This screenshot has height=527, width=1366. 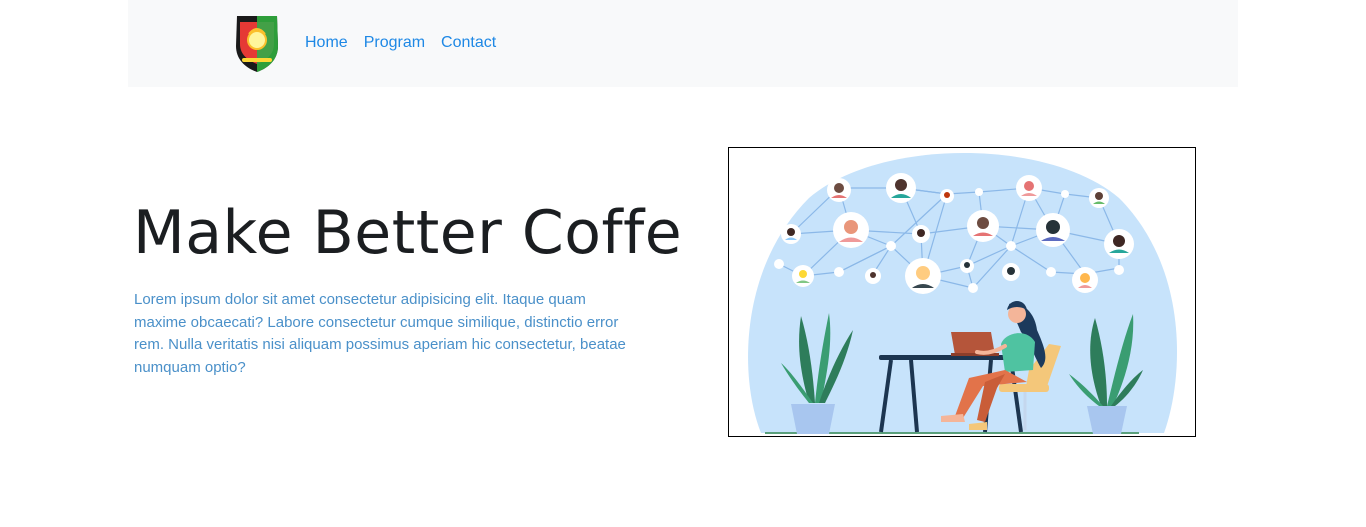 I want to click on nav-link-program: Program, so click(x=394, y=43).